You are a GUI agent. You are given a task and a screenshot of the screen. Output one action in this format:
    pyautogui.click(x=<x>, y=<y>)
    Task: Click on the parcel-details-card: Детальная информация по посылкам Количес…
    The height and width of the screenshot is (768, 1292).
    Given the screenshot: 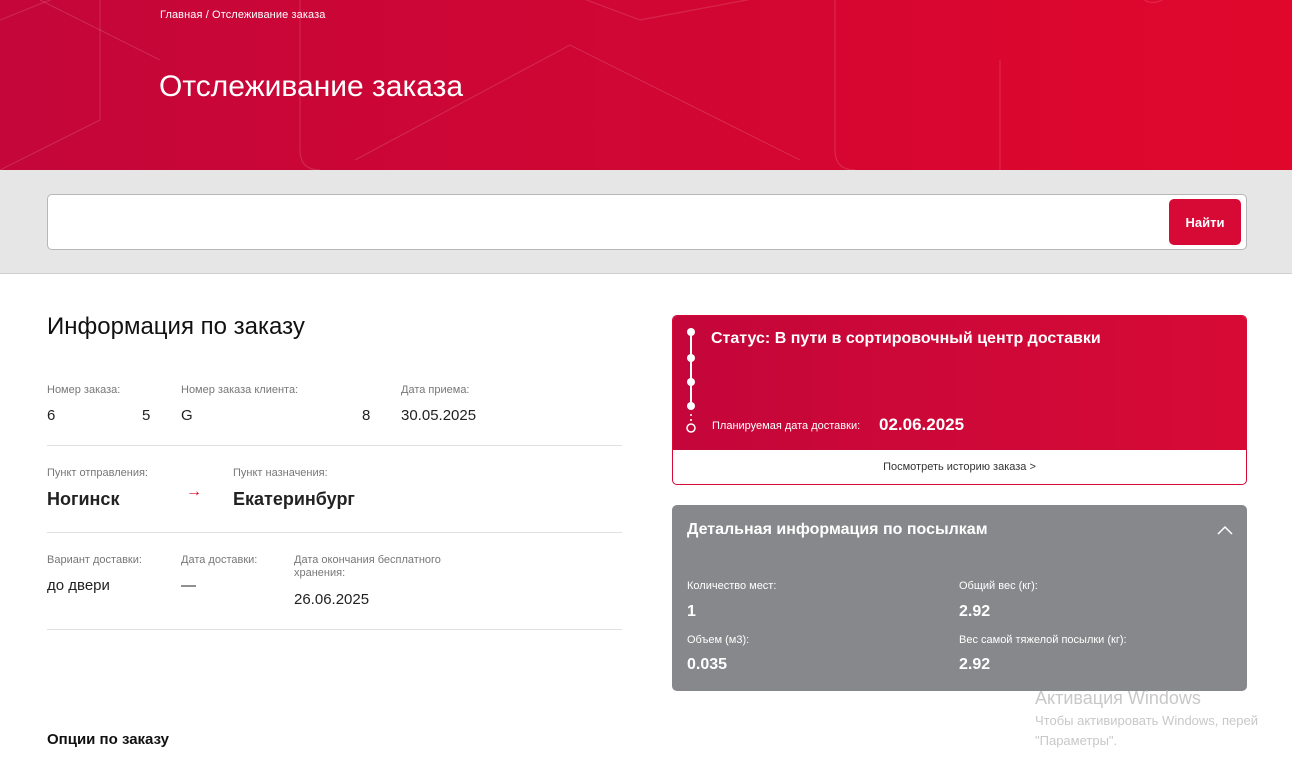 What is the action you would take?
    pyautogui.click(x=959, y=598)
    